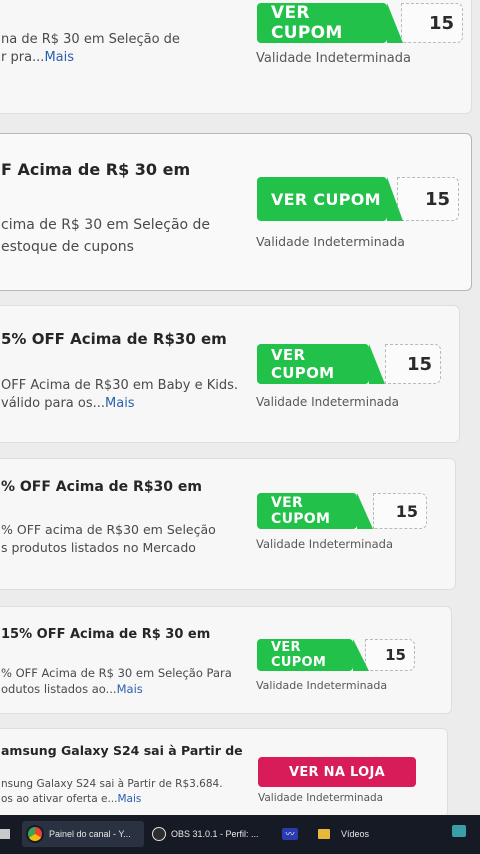 The height and width of the screenshot is (854, 480). I want to click on taskbar-item-audio: 〰, so click(292, 834).